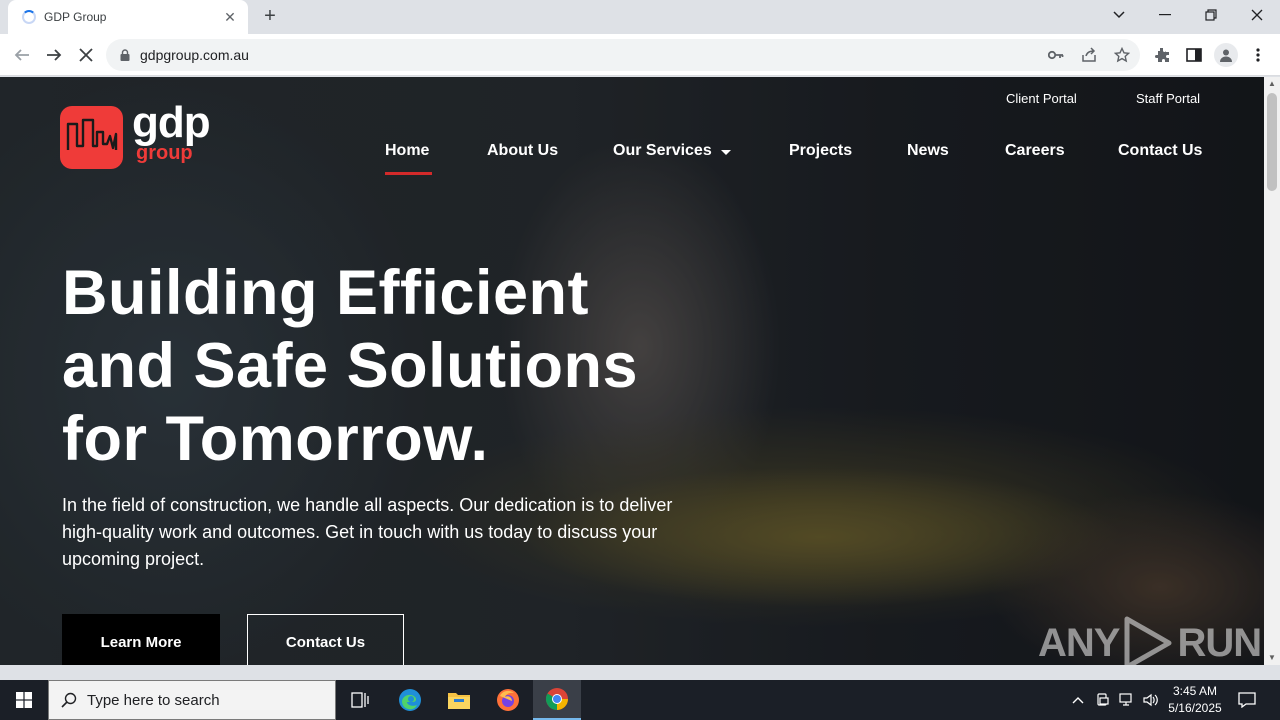 The width and height of the screenshot is (1280, 720). I want to click on nav-active-indicator, so click(408, 173).